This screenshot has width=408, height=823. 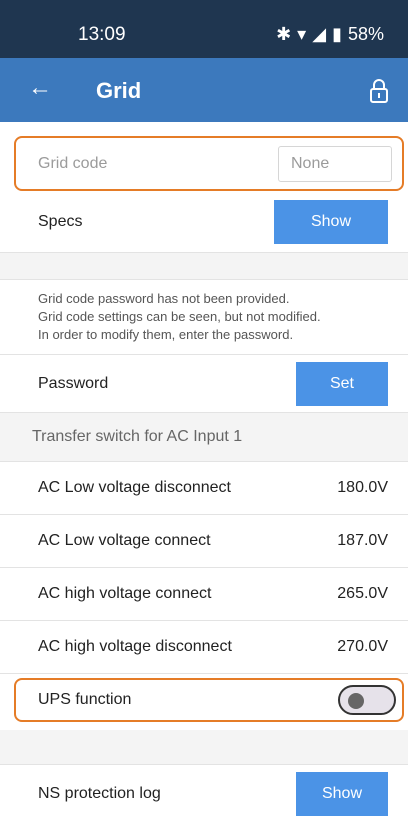 What do you see at coordinates (379, 91) in the screenshot?
I see `lock-icon` at bounding box center [379, 91].